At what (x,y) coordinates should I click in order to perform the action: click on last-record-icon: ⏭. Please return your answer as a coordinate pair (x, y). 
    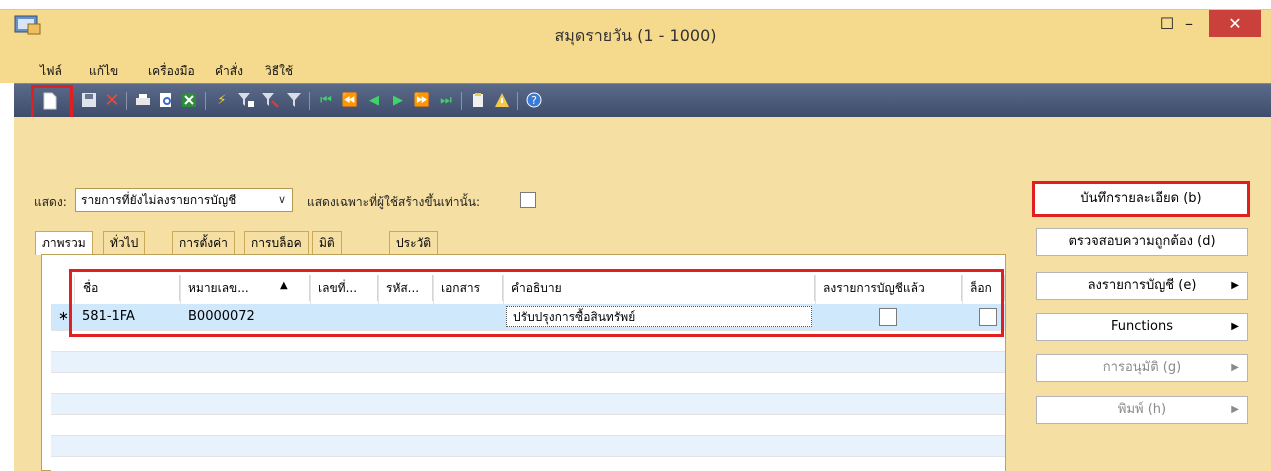
    Looking at the image, I should click on (446, 101).